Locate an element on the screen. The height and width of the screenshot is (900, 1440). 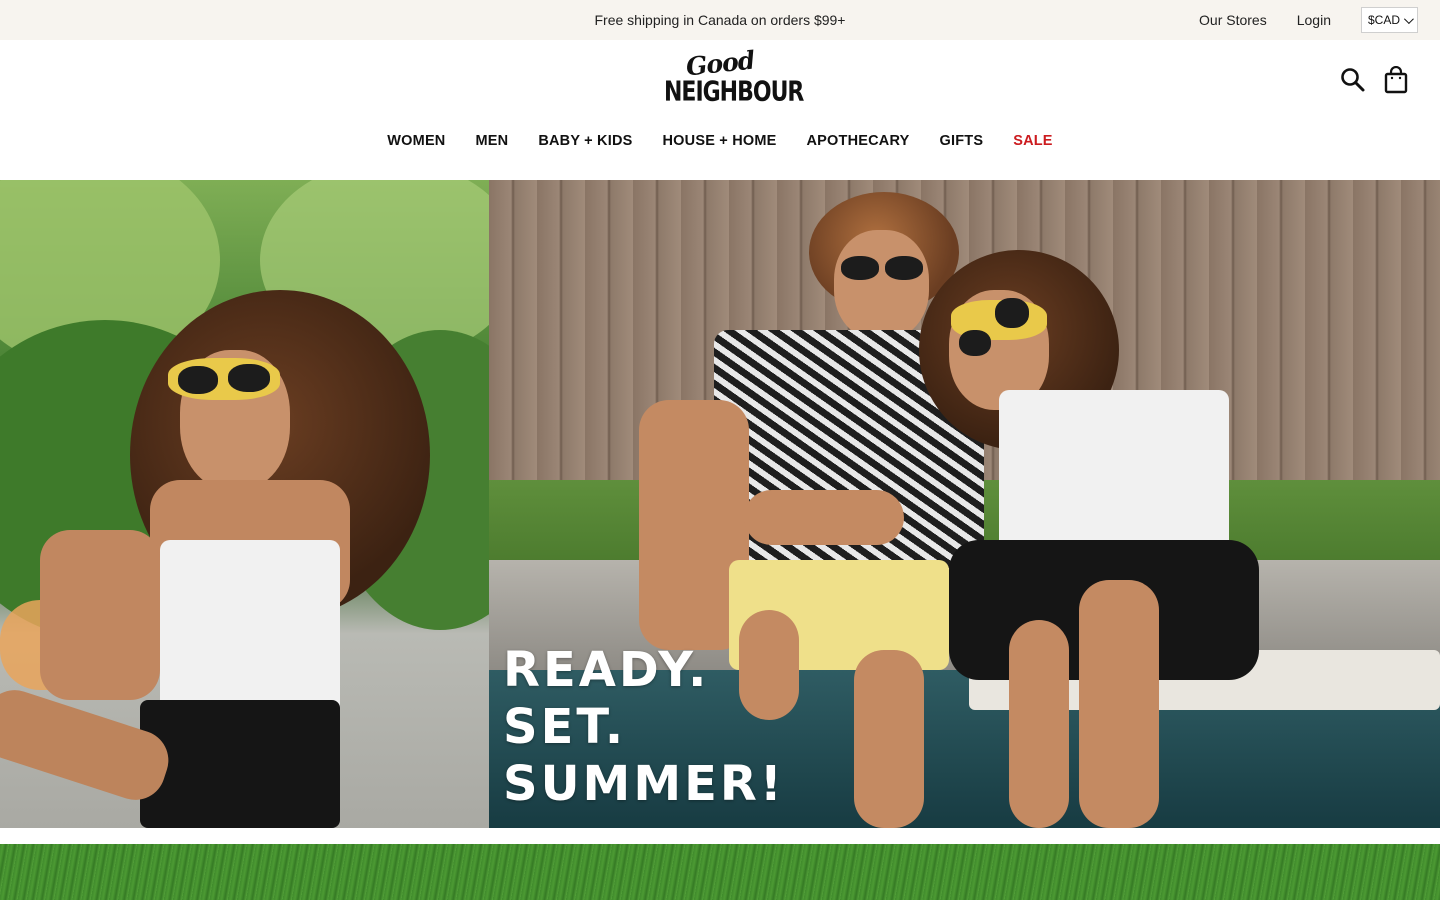
logo-block-text: NEIGHBOUR is located at coordinates (734, 92).